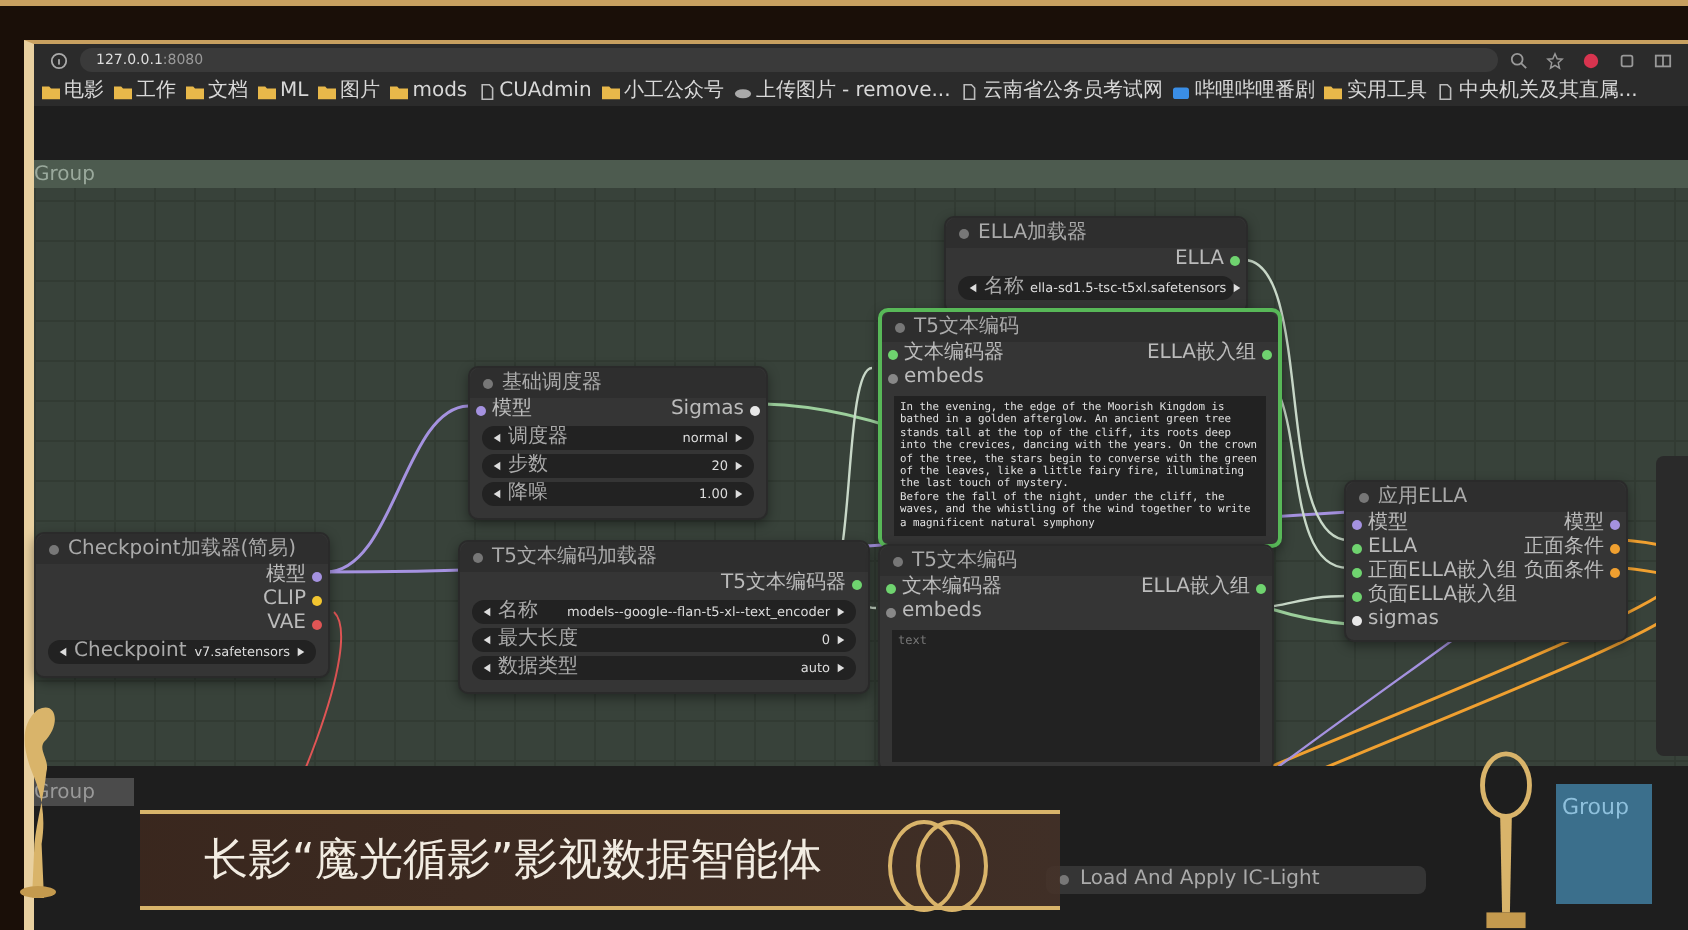 This screenshot has width=1688, height=930. I want to click on node-title: ELLA加载器, so click(1033, 233).